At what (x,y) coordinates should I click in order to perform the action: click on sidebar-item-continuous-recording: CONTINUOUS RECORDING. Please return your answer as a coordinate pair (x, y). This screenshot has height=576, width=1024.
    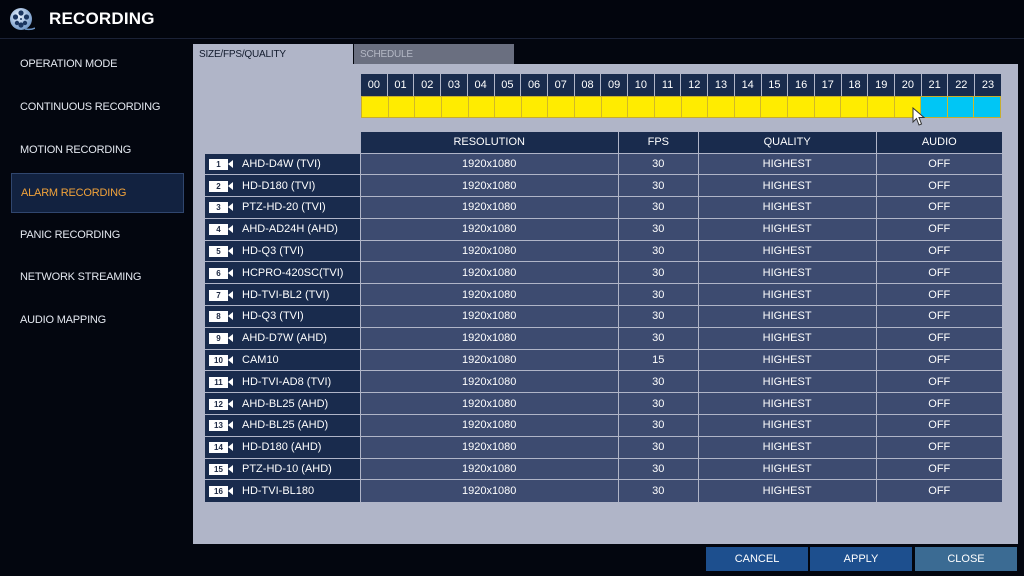
    Looking at the image, I should click on (97, 107).